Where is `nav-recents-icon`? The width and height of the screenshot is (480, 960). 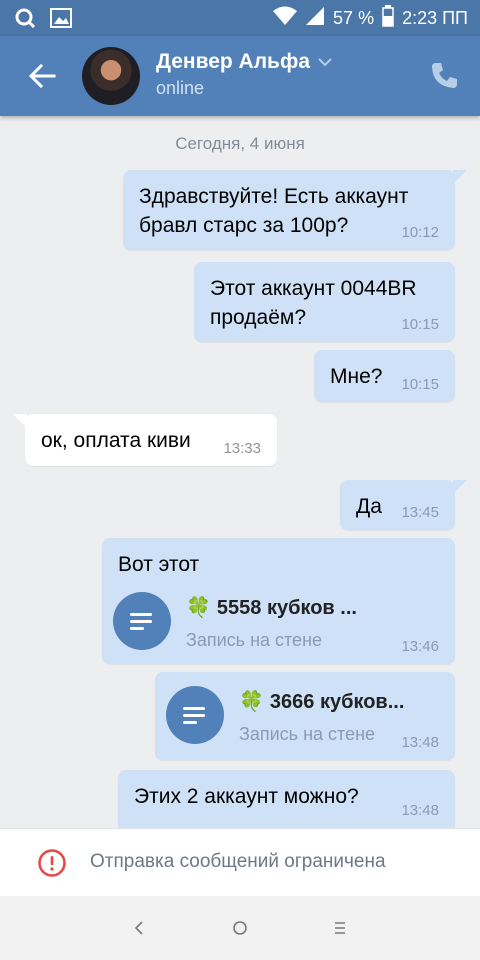
nav-recents-icon is located at coordinates (340, 928).